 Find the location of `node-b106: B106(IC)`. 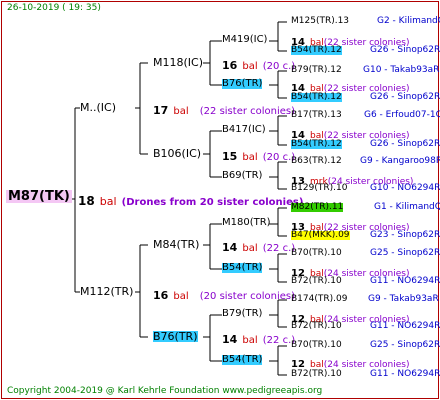

node-b106: B106(IC) is located at coordinates (177, 153).